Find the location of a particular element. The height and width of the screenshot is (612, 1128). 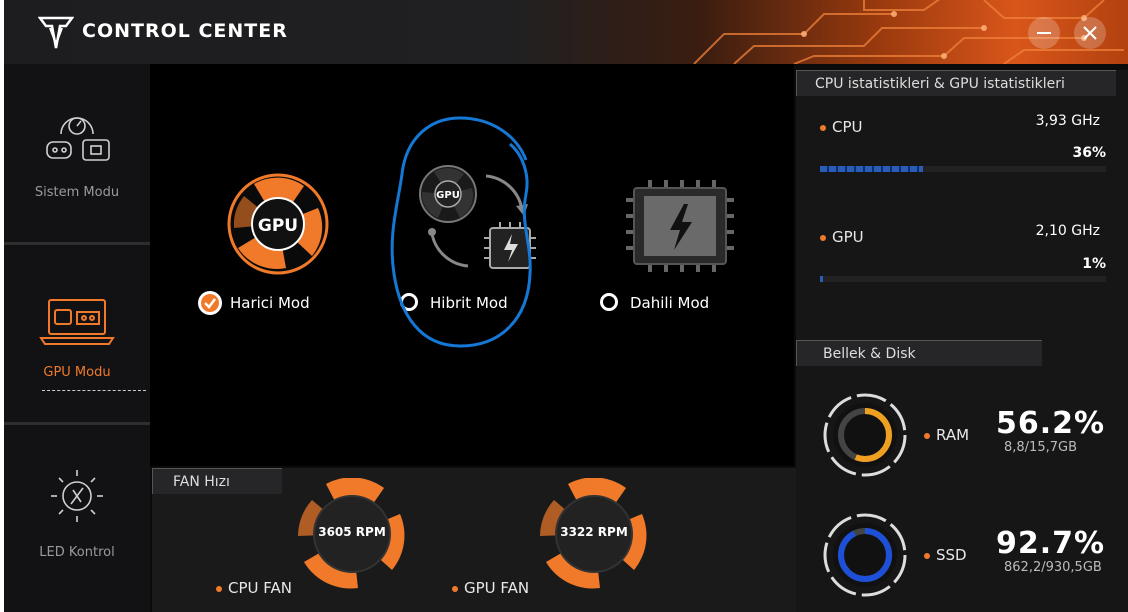

gpu-fan-icon: GPU is located at coordinates (278, 224).